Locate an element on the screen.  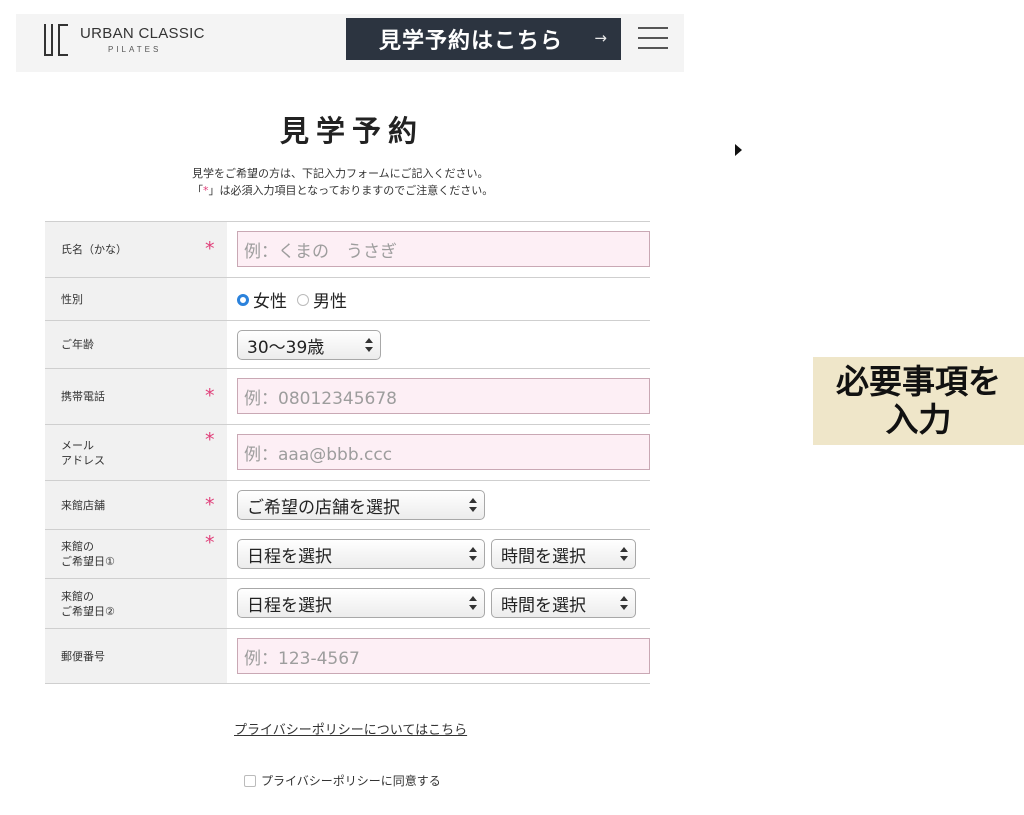
caption-line-2: 入力 is located at coordinates (918, 419).